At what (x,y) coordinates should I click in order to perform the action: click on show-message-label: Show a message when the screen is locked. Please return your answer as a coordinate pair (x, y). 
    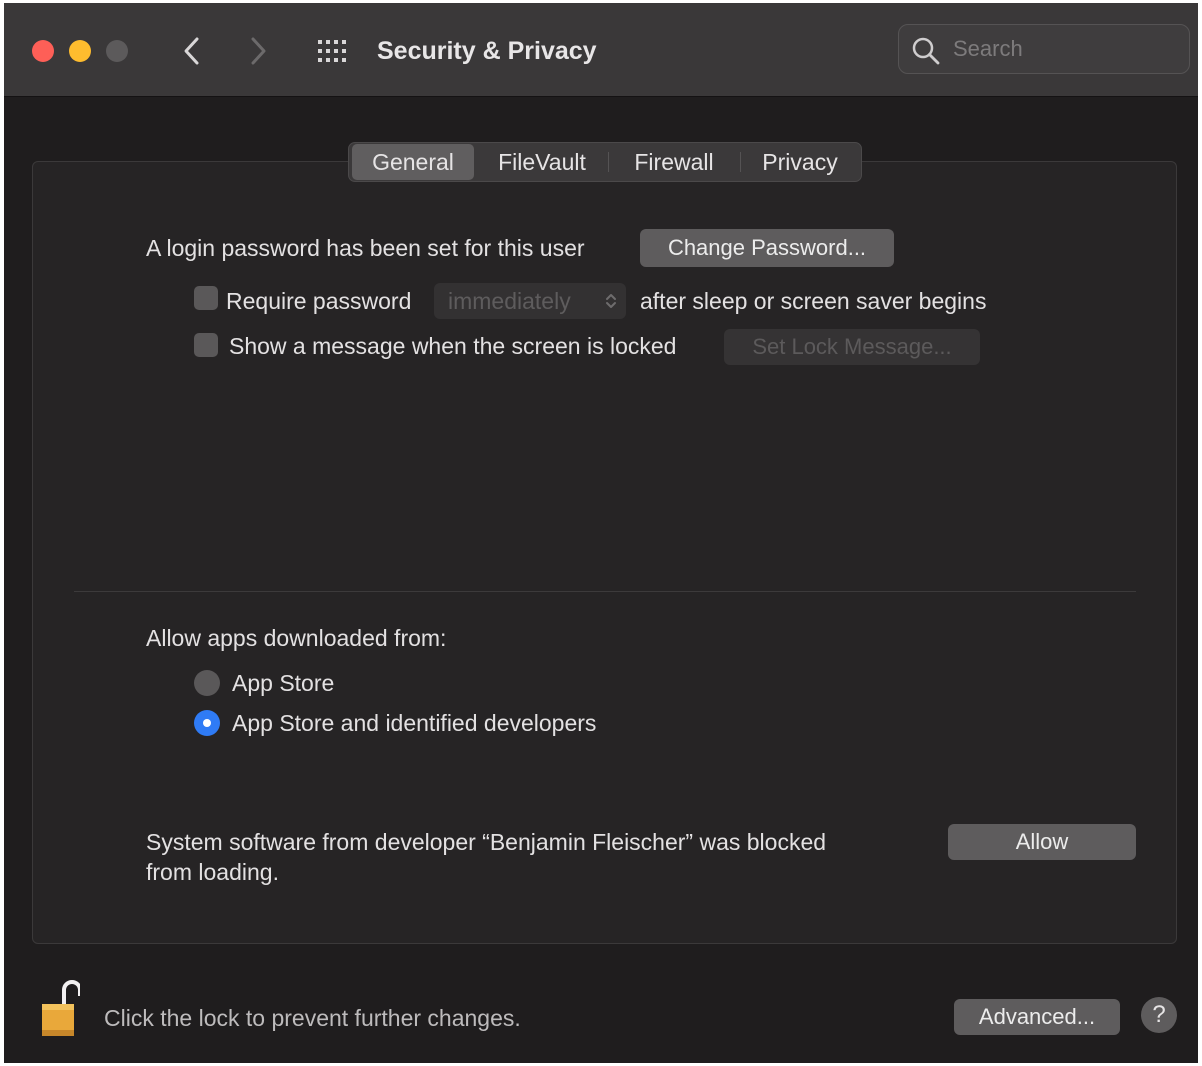
    Looking at the image, I should click on (453, 346).